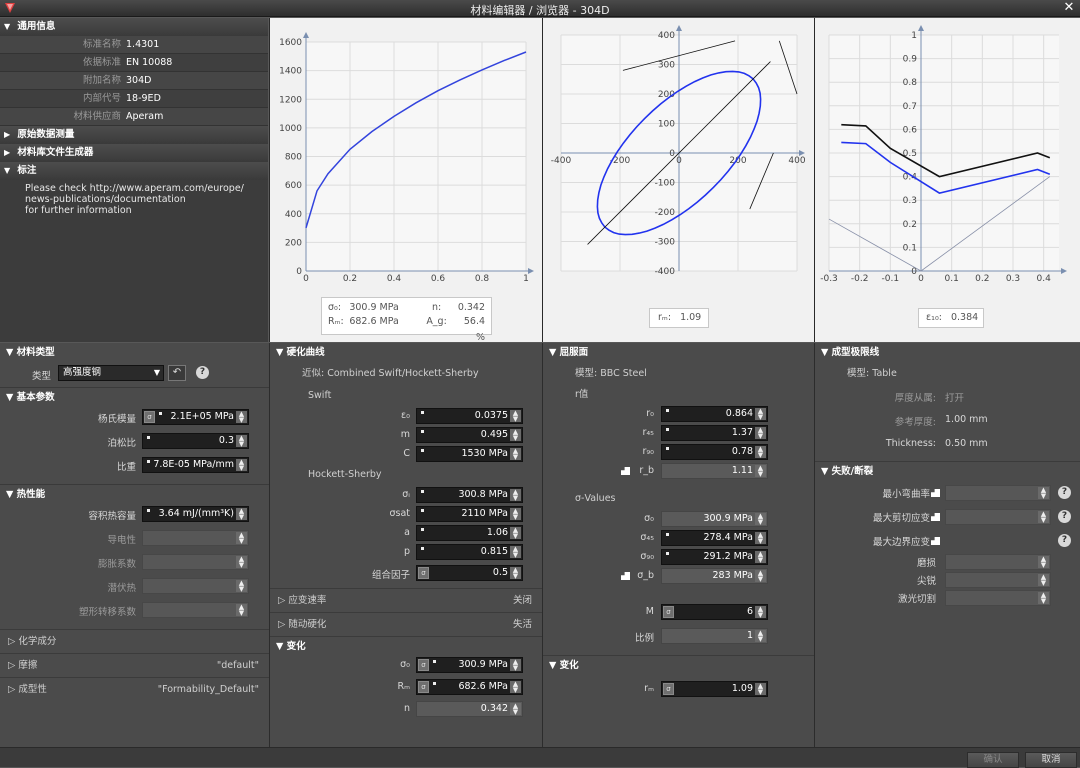 This screenshot has width=1080, height=768. What do you see at coordinates (1069, 8) in the screenshot?
I see `close-icon: ✕` at bounding box center [1069, 8].